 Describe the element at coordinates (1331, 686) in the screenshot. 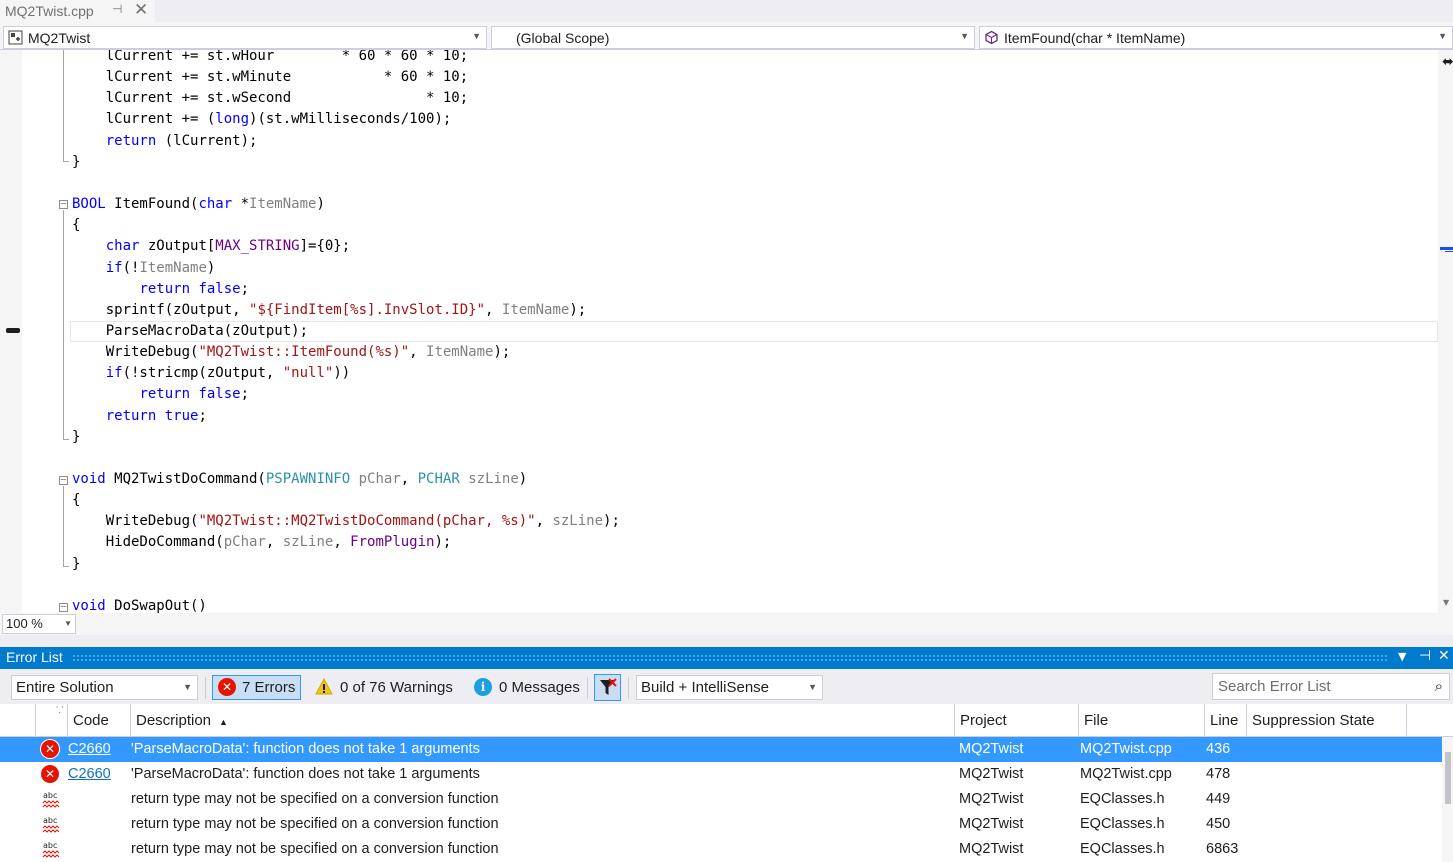

I see `search-error-list-input: Search Error List ⌕` at that location.